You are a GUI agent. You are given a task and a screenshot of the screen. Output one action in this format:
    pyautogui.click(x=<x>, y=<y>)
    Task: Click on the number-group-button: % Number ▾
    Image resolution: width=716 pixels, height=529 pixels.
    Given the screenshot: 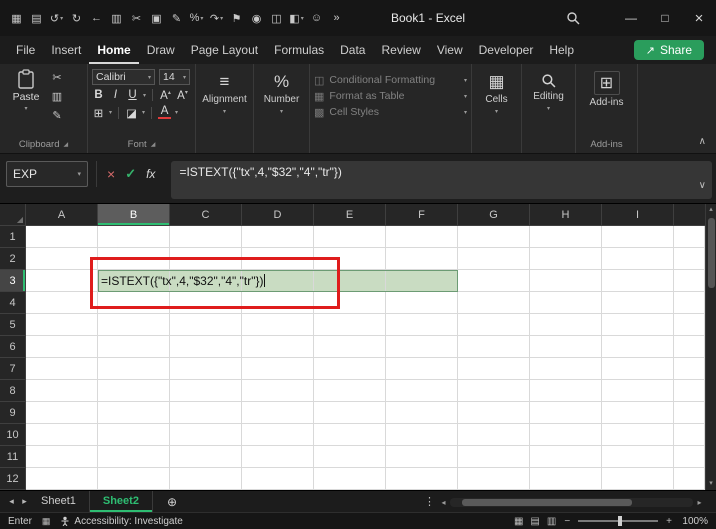 What is the action you would take?
    pyautogui.click(x=282, y=108)
    